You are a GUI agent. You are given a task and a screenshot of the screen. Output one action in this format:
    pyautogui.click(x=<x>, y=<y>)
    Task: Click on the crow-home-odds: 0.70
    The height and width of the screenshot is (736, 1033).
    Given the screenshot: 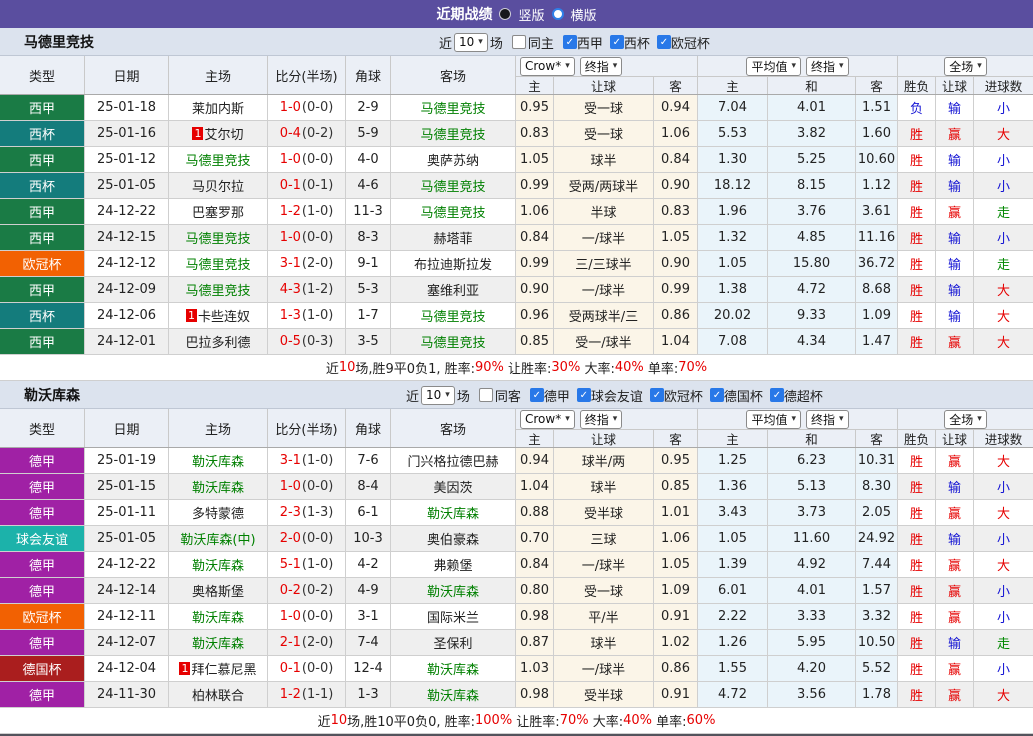 What is the action you would take?
    pyautogui.click(x=535, y=538)
    